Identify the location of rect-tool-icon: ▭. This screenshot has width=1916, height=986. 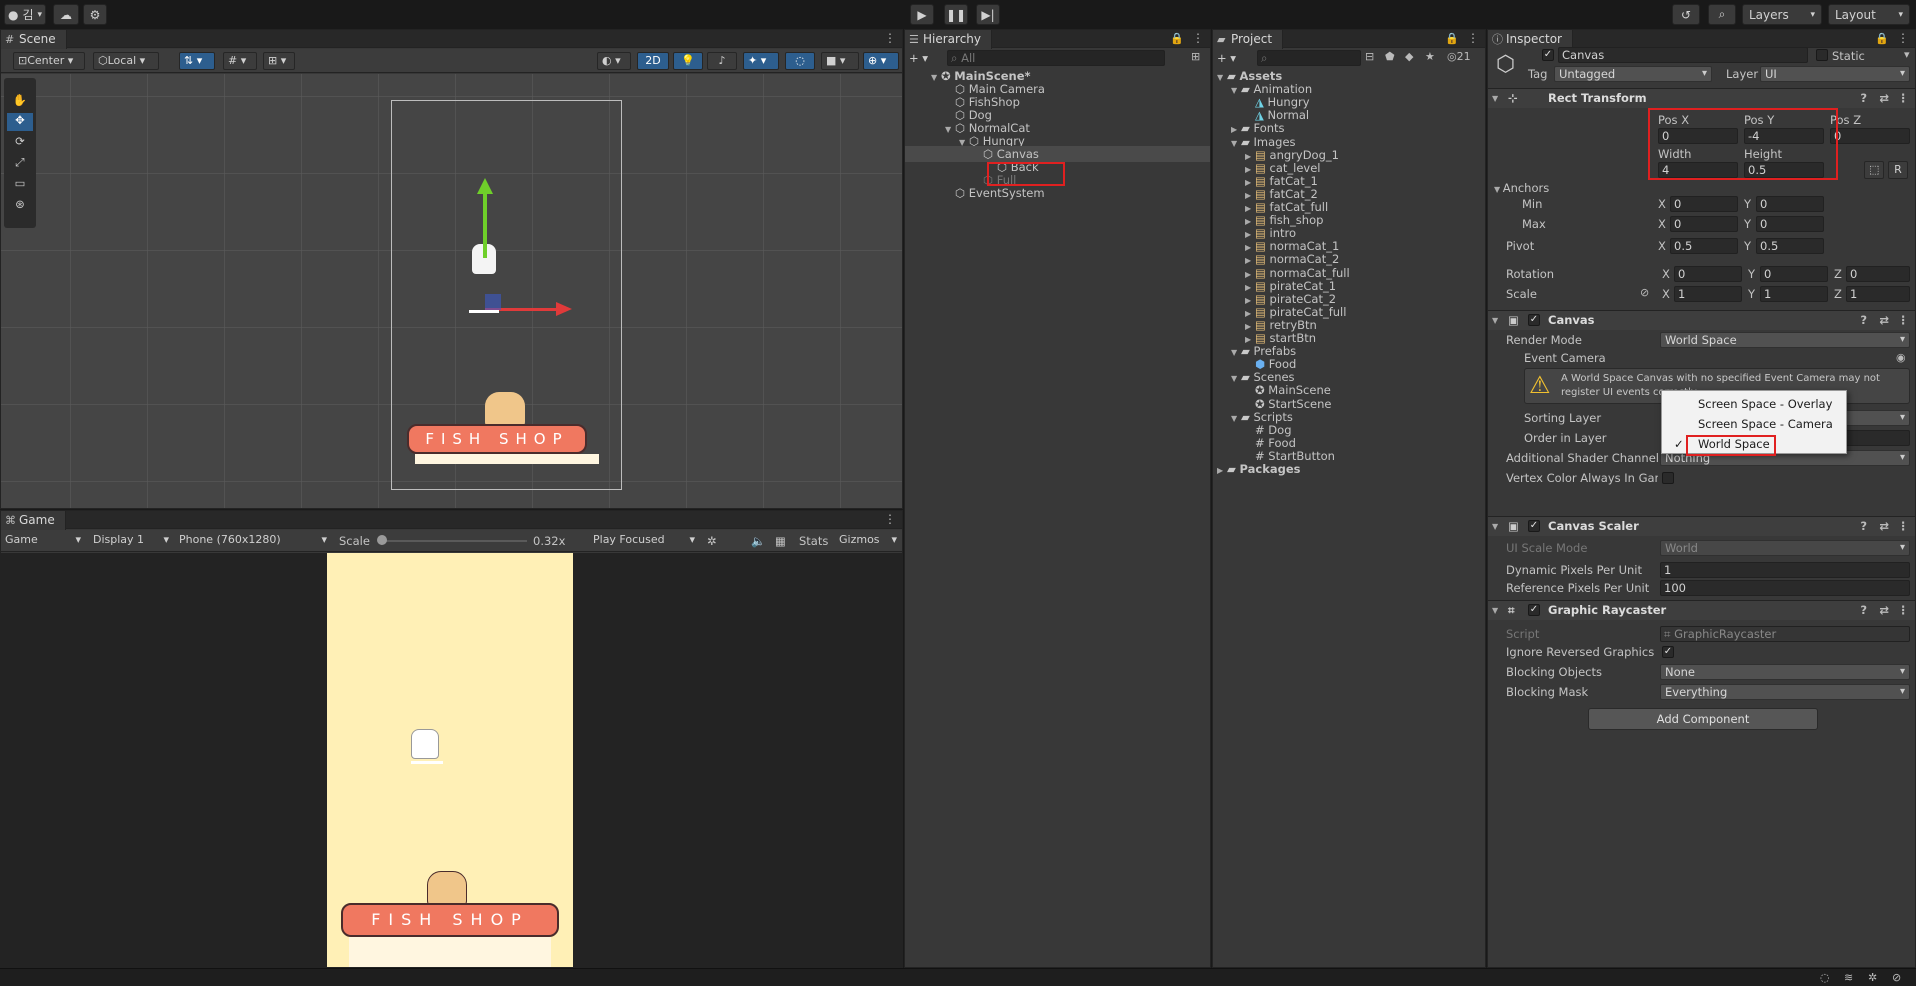
(20, 185).